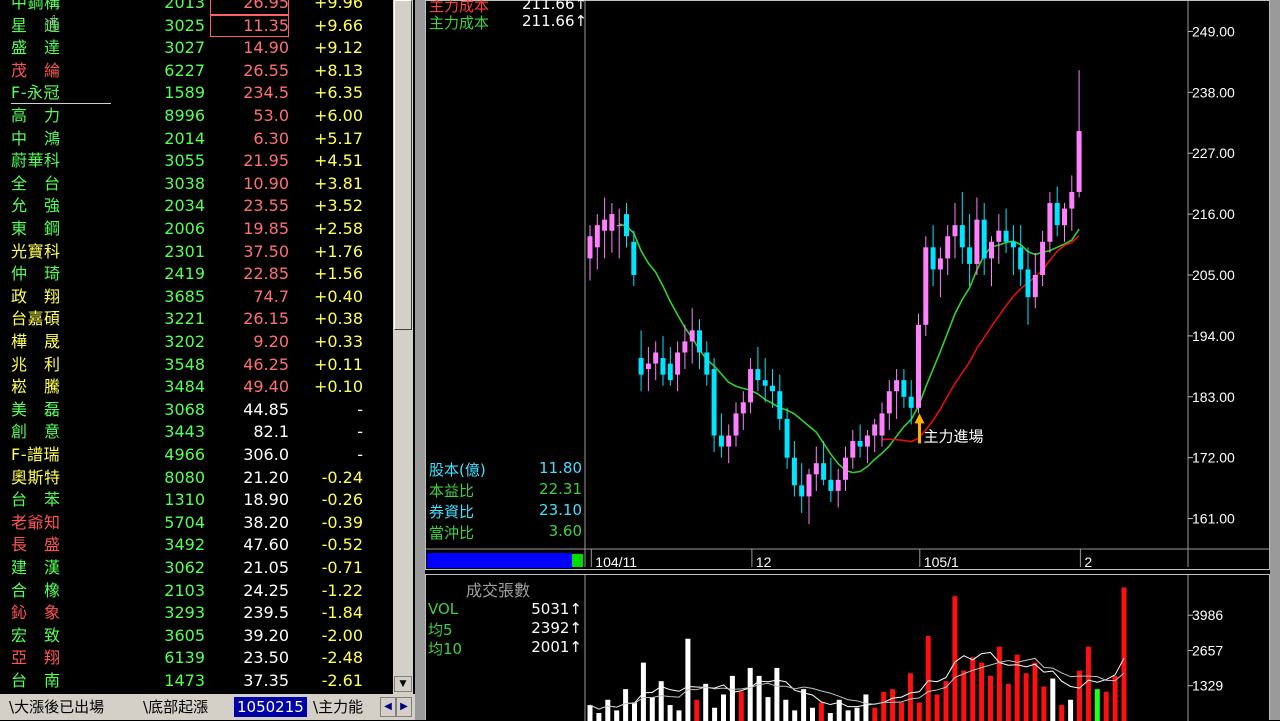 The image size is (1280, 721). I want to click on scroll-thumb, so click(403, 165).